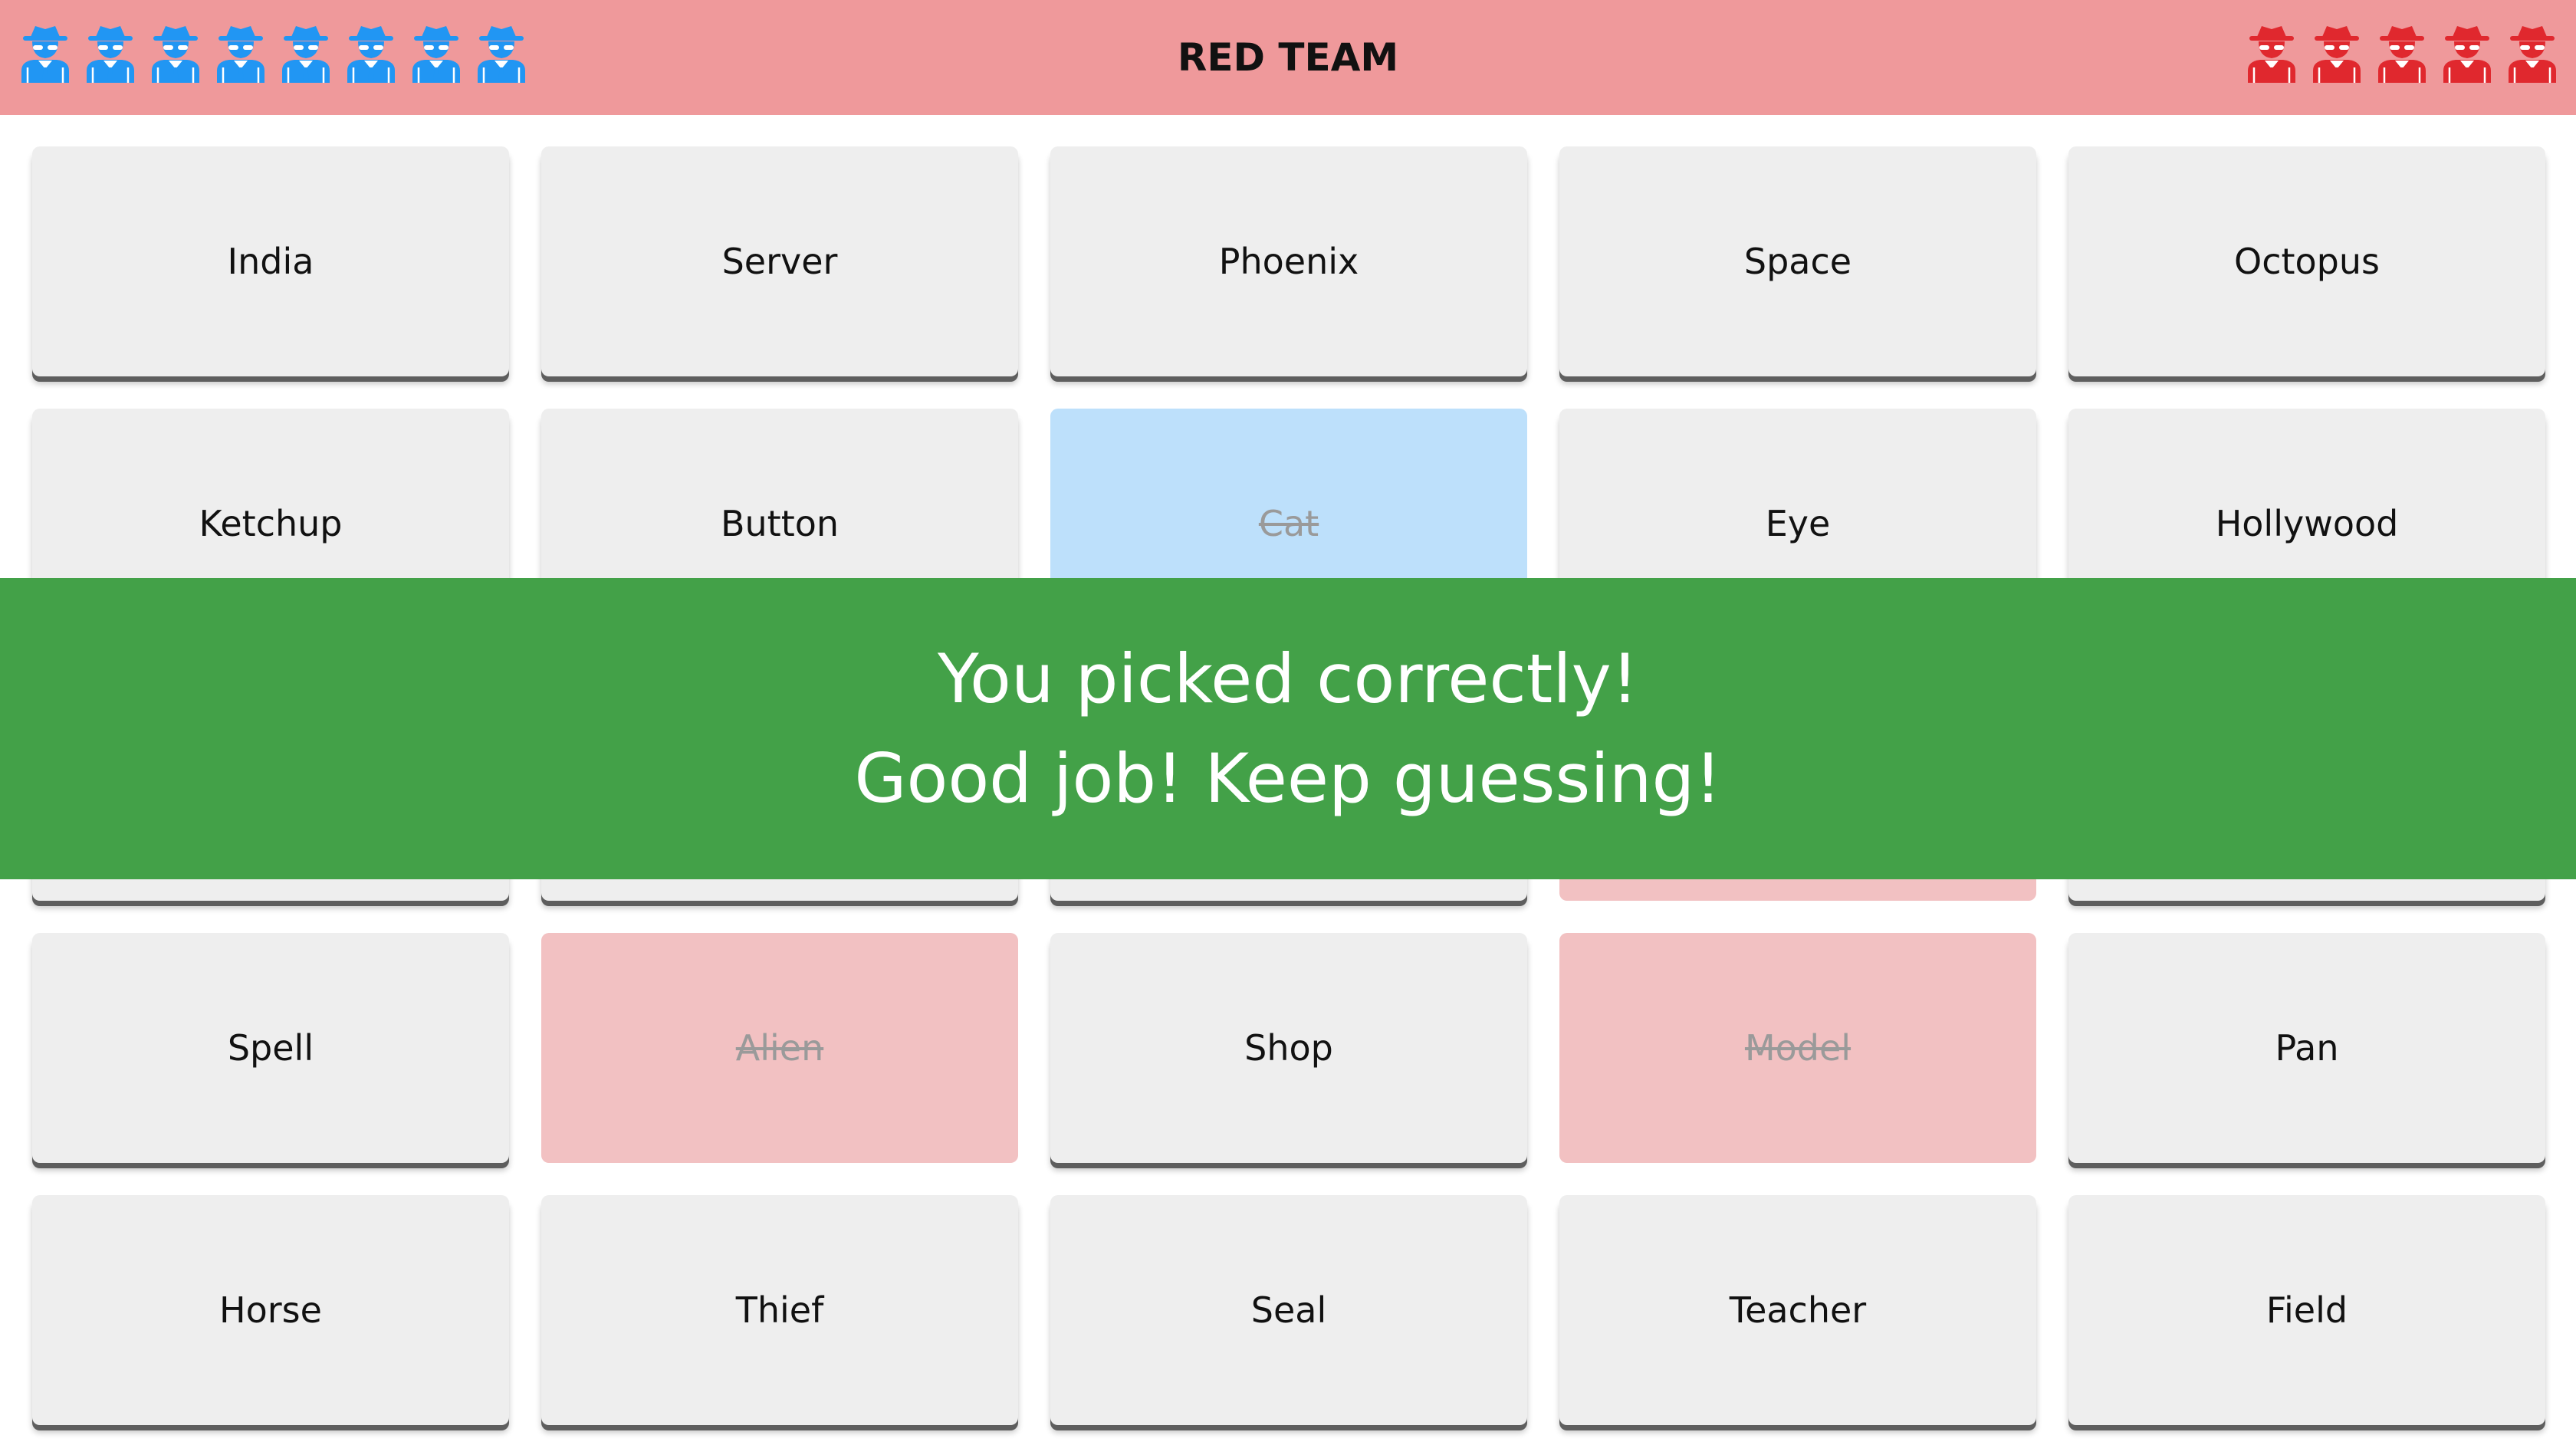  Describe the element at coordinates (1288, 523) in the screenshot. I see `card-word: Cat` at that location.